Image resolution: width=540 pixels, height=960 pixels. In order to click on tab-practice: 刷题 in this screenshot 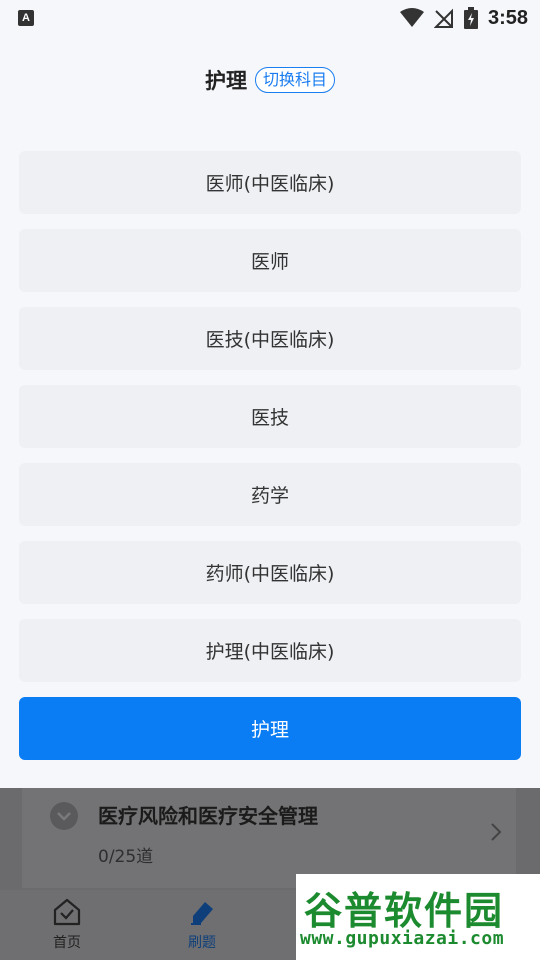, I will do `click(202, 925)`.